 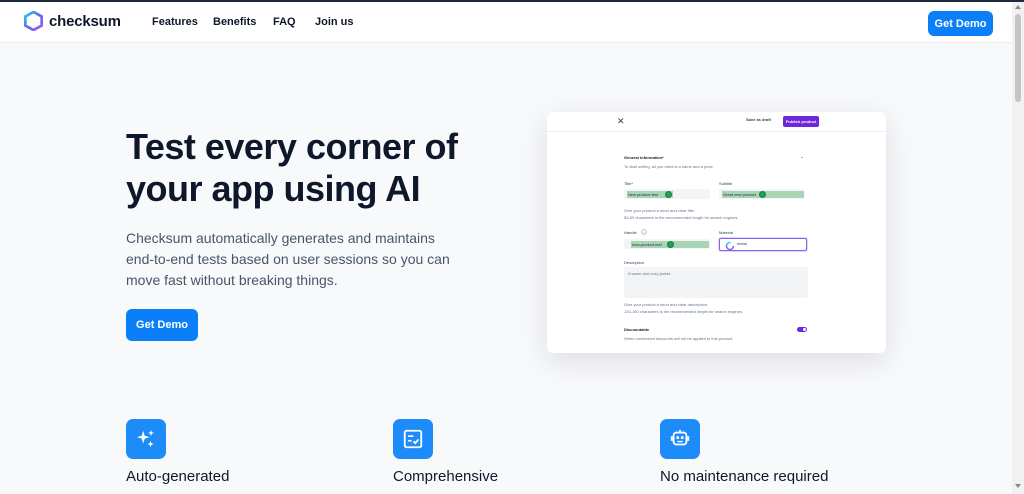 I want to click on feature-title-comprehensive: Comprehensive, so click(x=446, y=476).